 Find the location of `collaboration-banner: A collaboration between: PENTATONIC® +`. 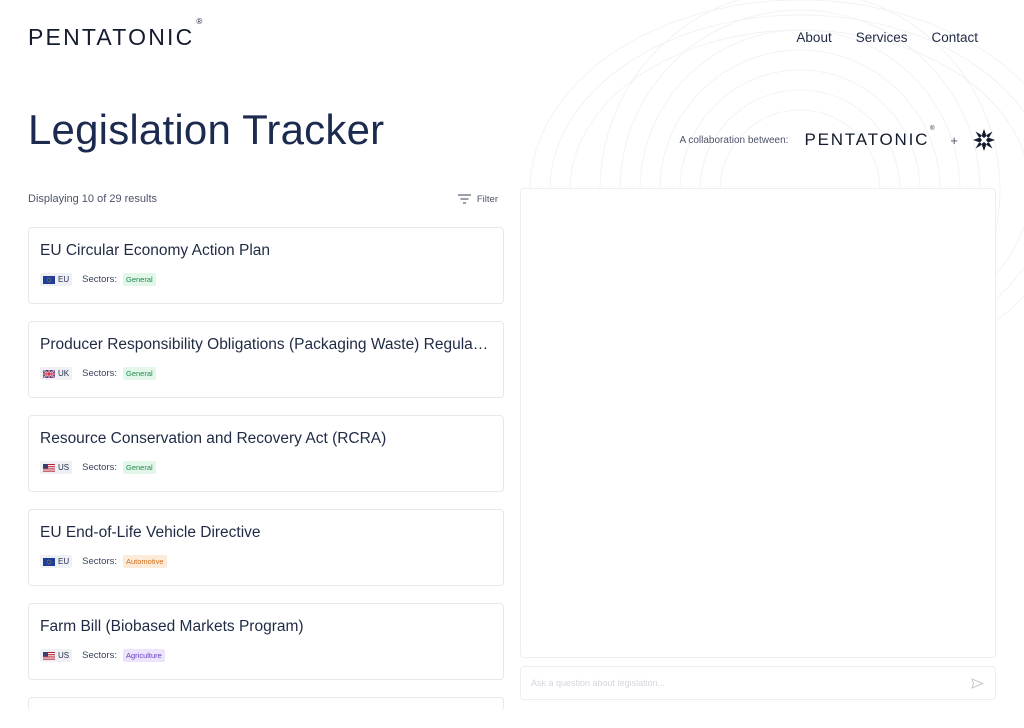

collaboration-banner: A collaboration between: PENTATONIC® + is located at coordinates (837, 139).